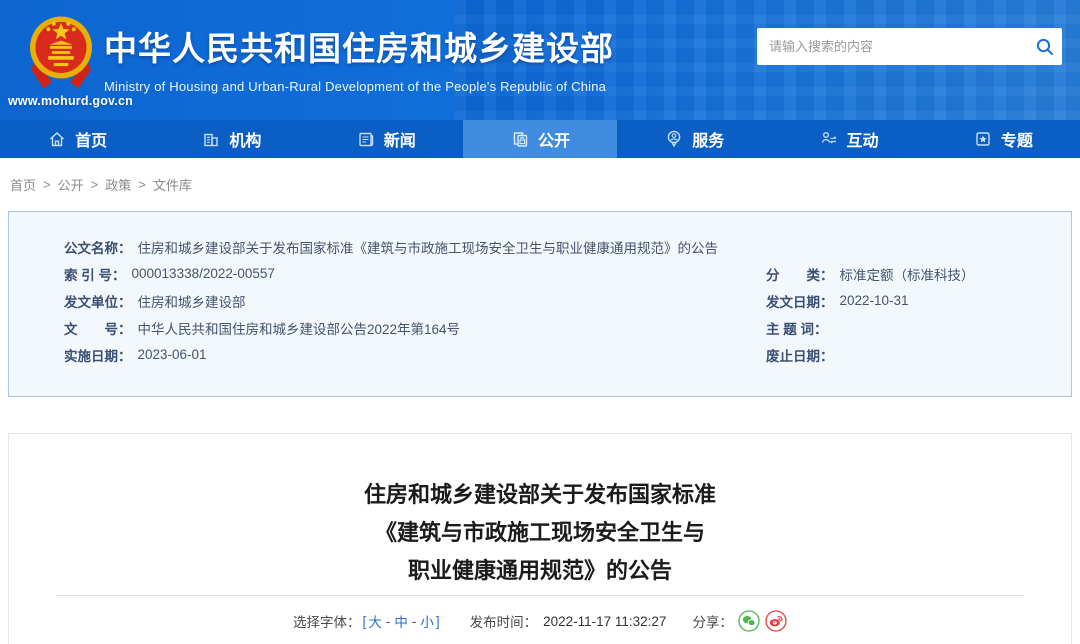 The width and height of the screenshot is (1080, 644). What do you see at coordinates (375, 621) in the screenshot?
I see `font-size-large-button: 大` at bounding box center [375, 621].